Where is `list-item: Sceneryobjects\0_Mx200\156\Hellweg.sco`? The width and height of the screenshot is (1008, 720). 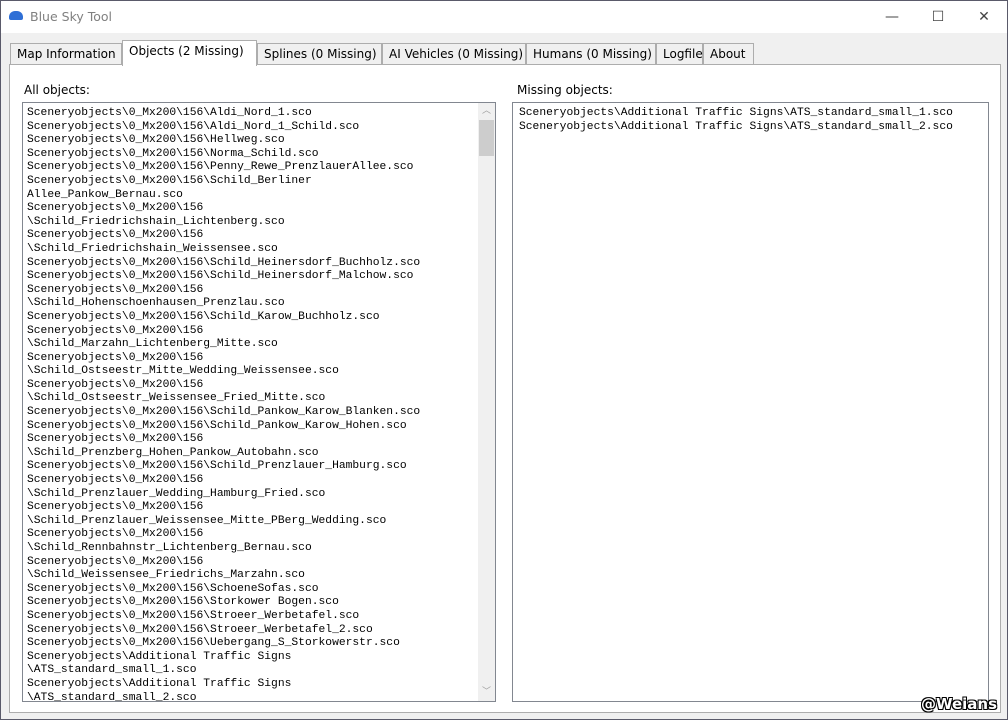 list-item: Sceneryobjects\0_Mx200\156\Hellweg.sco is located at coordinates (261, 141).